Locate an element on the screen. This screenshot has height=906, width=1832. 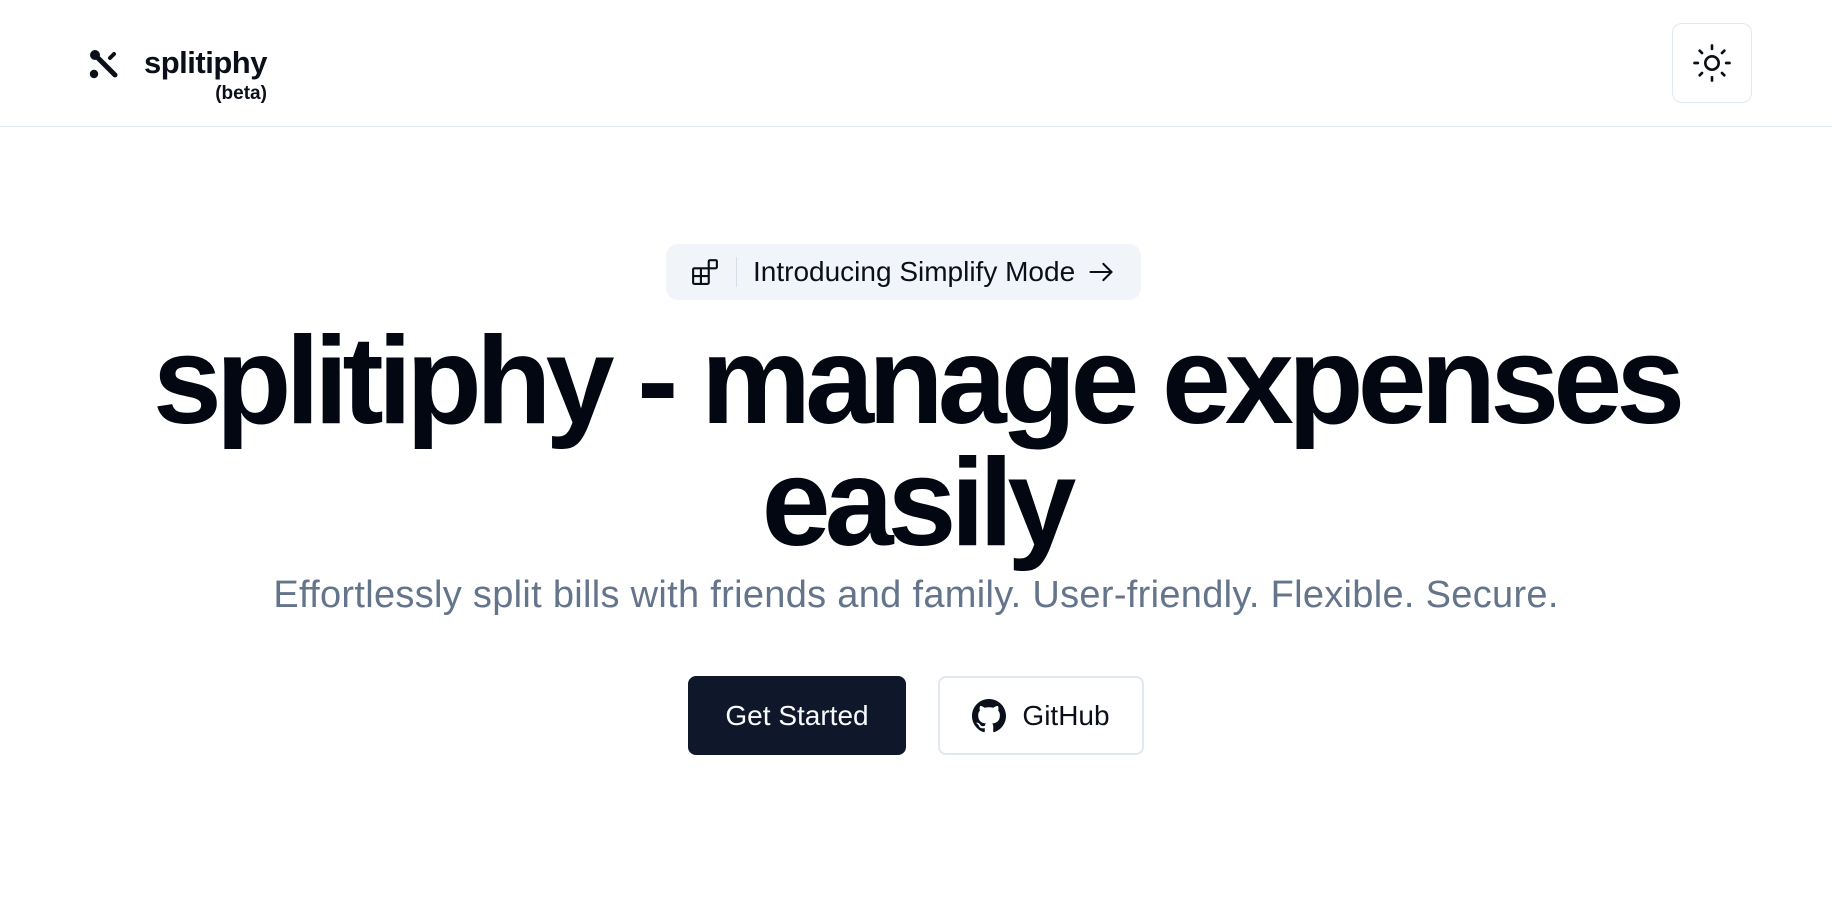
hero-title-line-1: splitiphy - manage expenses is located at coordinates (918, 381).